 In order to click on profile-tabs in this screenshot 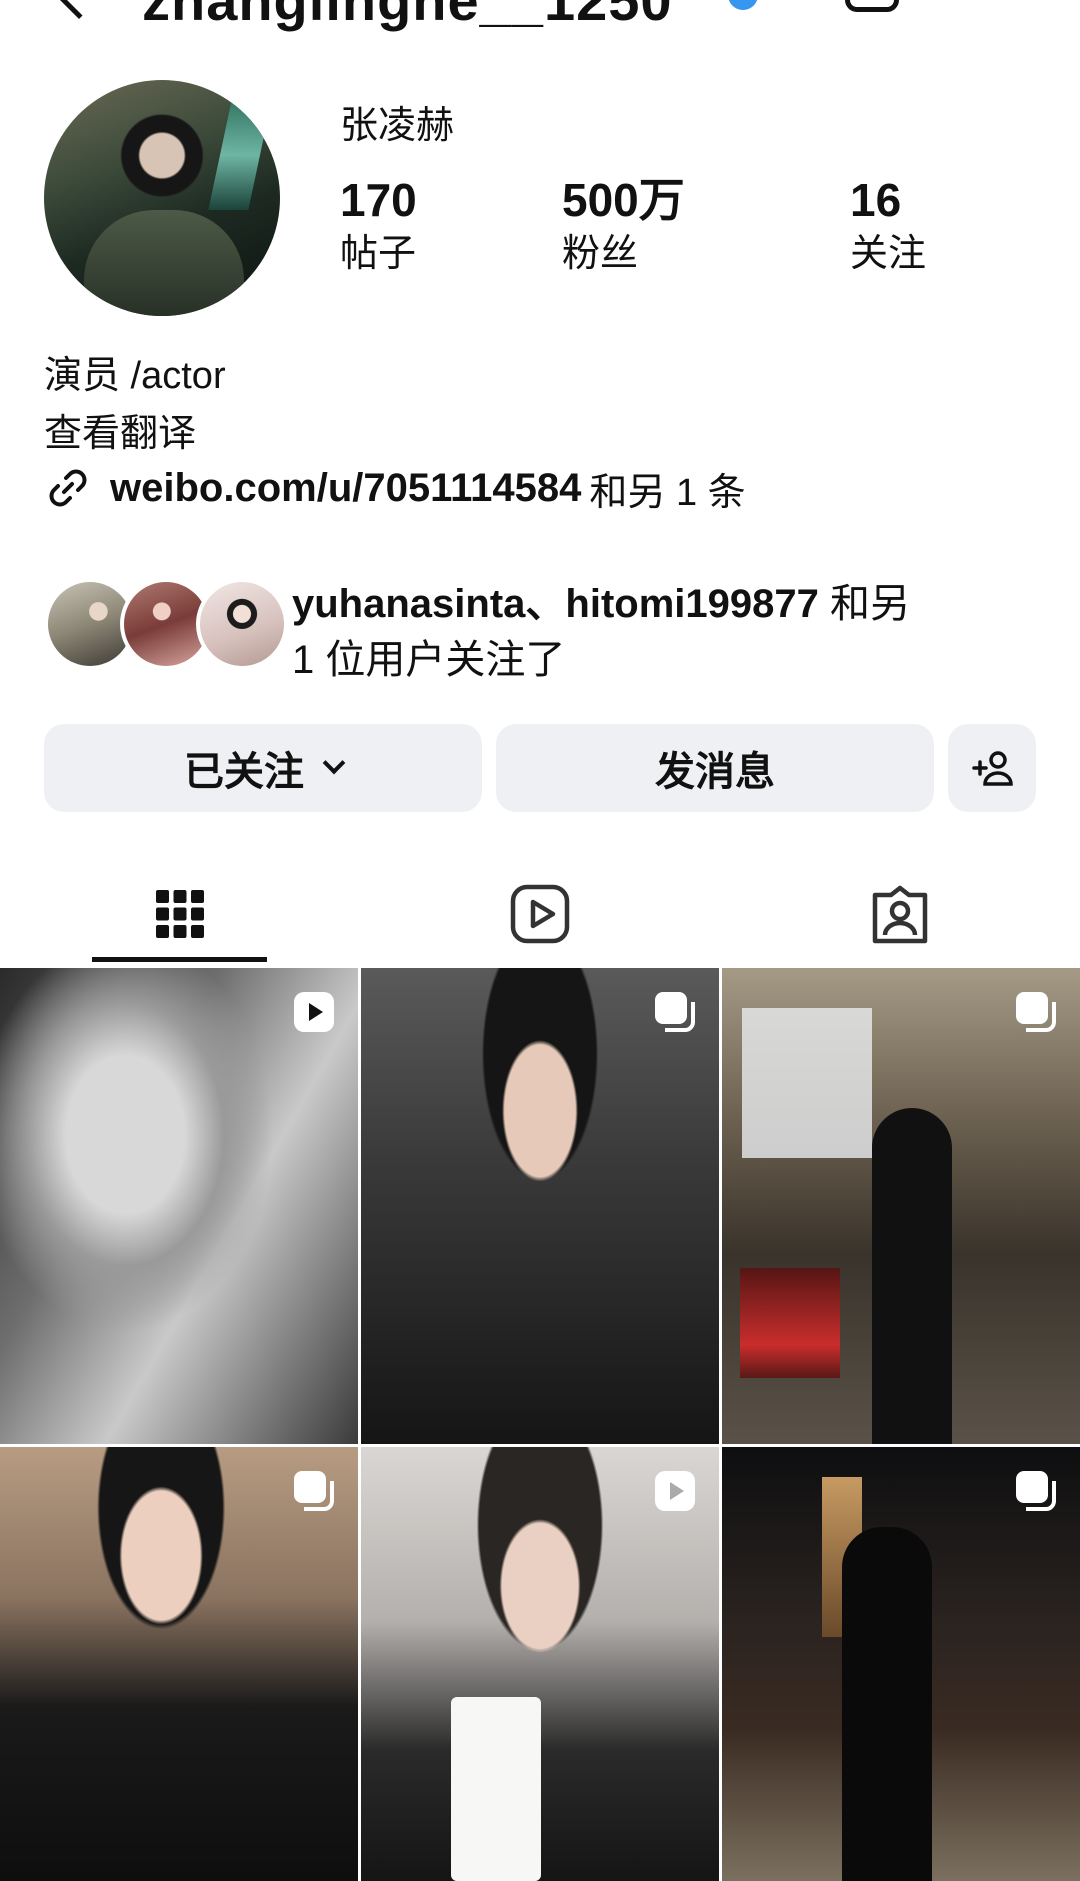, I will do `click(540, 914)`.